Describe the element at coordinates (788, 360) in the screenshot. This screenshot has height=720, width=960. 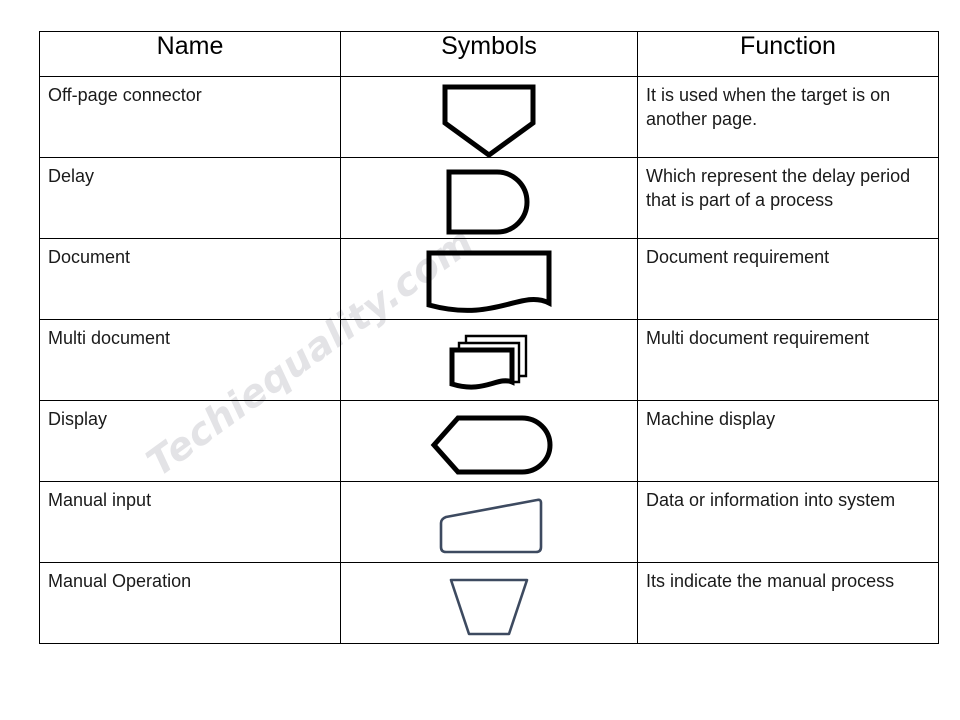
I see `cell-function: Multi document requirement` at that location.